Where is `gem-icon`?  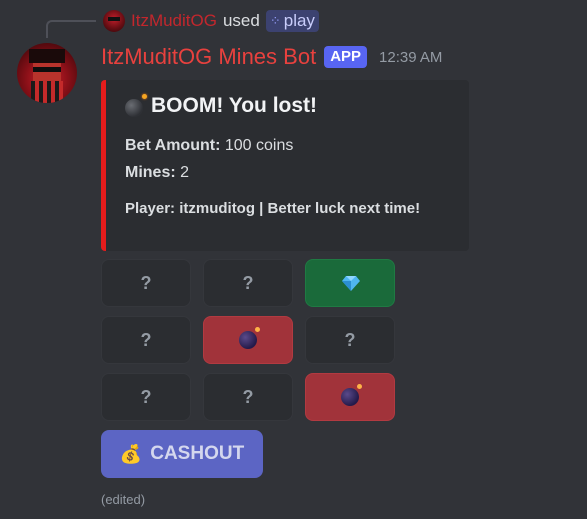
gem-icon is located at coordinates (351, 283).